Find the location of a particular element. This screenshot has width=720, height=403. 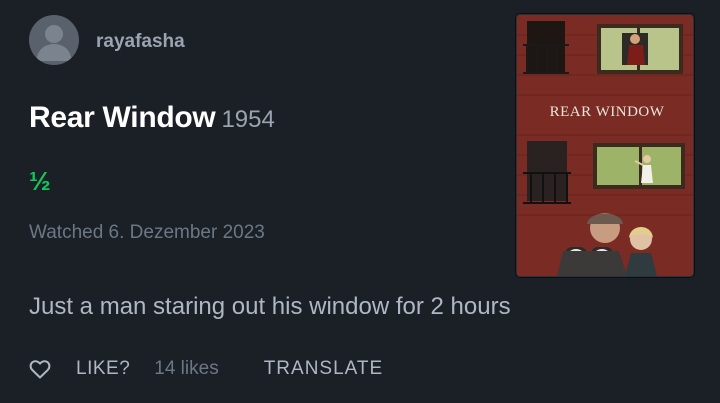

like-button: LIKE? is located at coordinates (103, 369).